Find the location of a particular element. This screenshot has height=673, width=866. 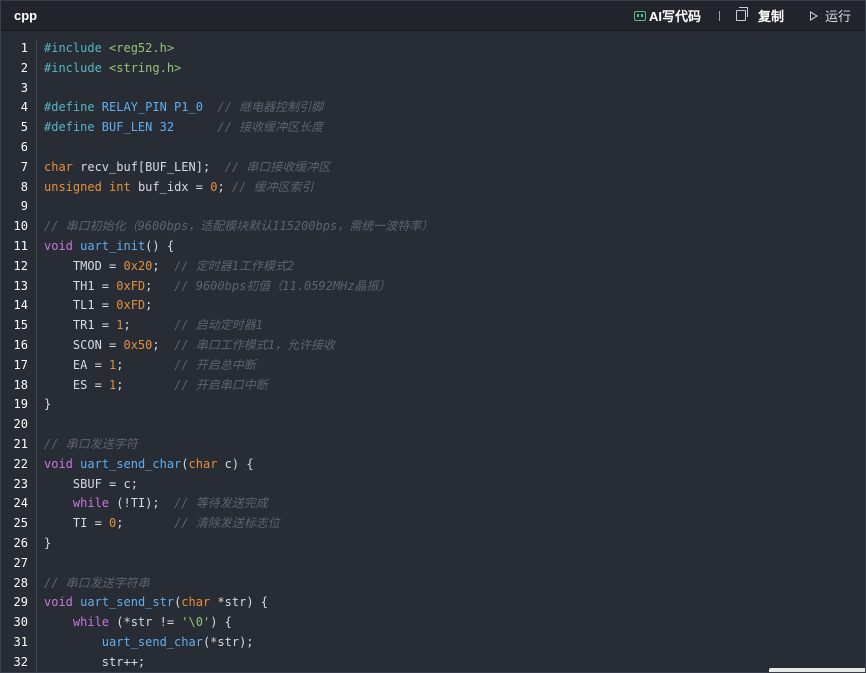

line-number: 3 is located at coordinates (24, 87).